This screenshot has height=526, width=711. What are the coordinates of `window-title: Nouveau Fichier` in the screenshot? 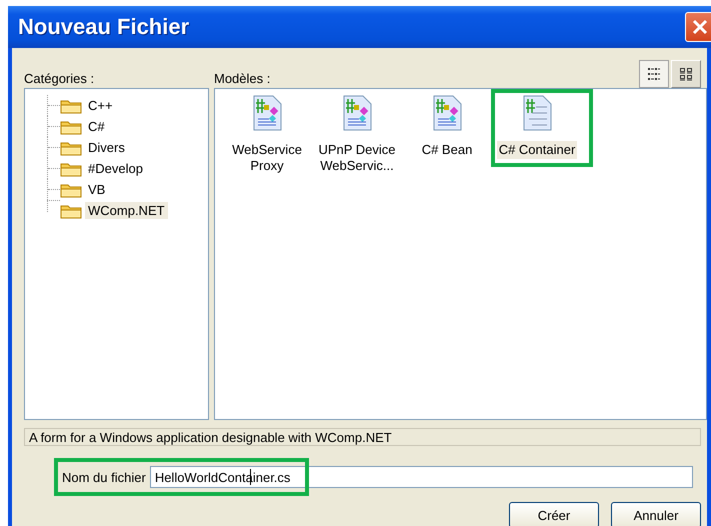 It's located at (104, 27).